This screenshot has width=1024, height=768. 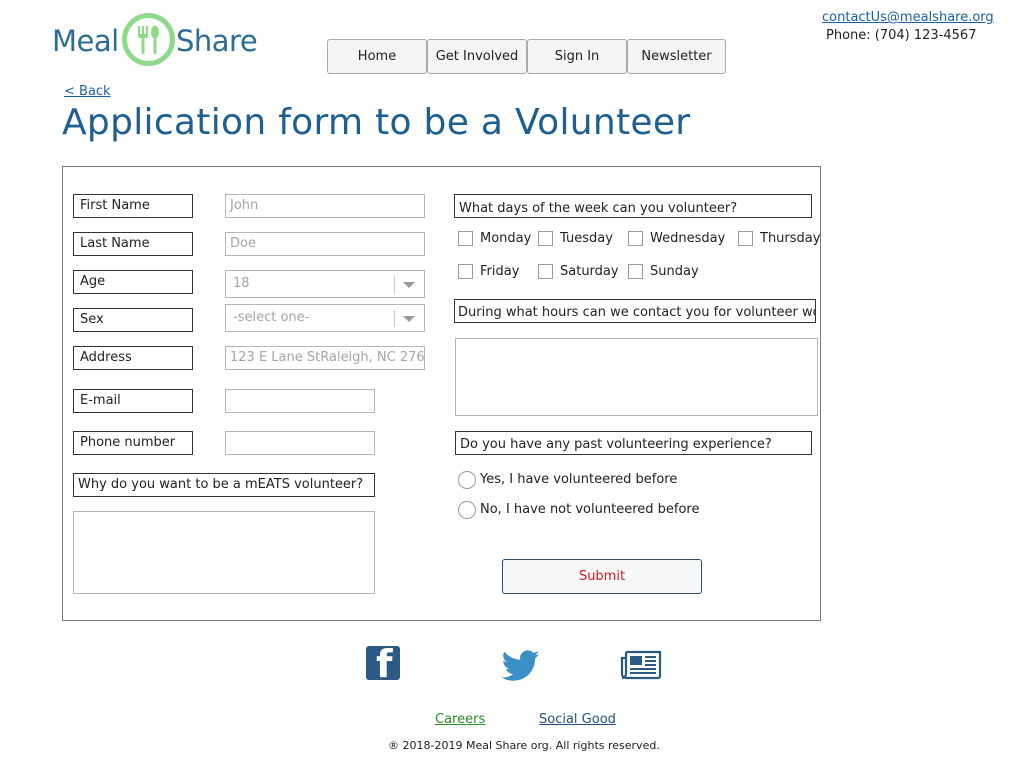 What do you see at coordinates (325, 284) in the screenshot?
I see `age-select: 18` at bounding box center [325, 284].